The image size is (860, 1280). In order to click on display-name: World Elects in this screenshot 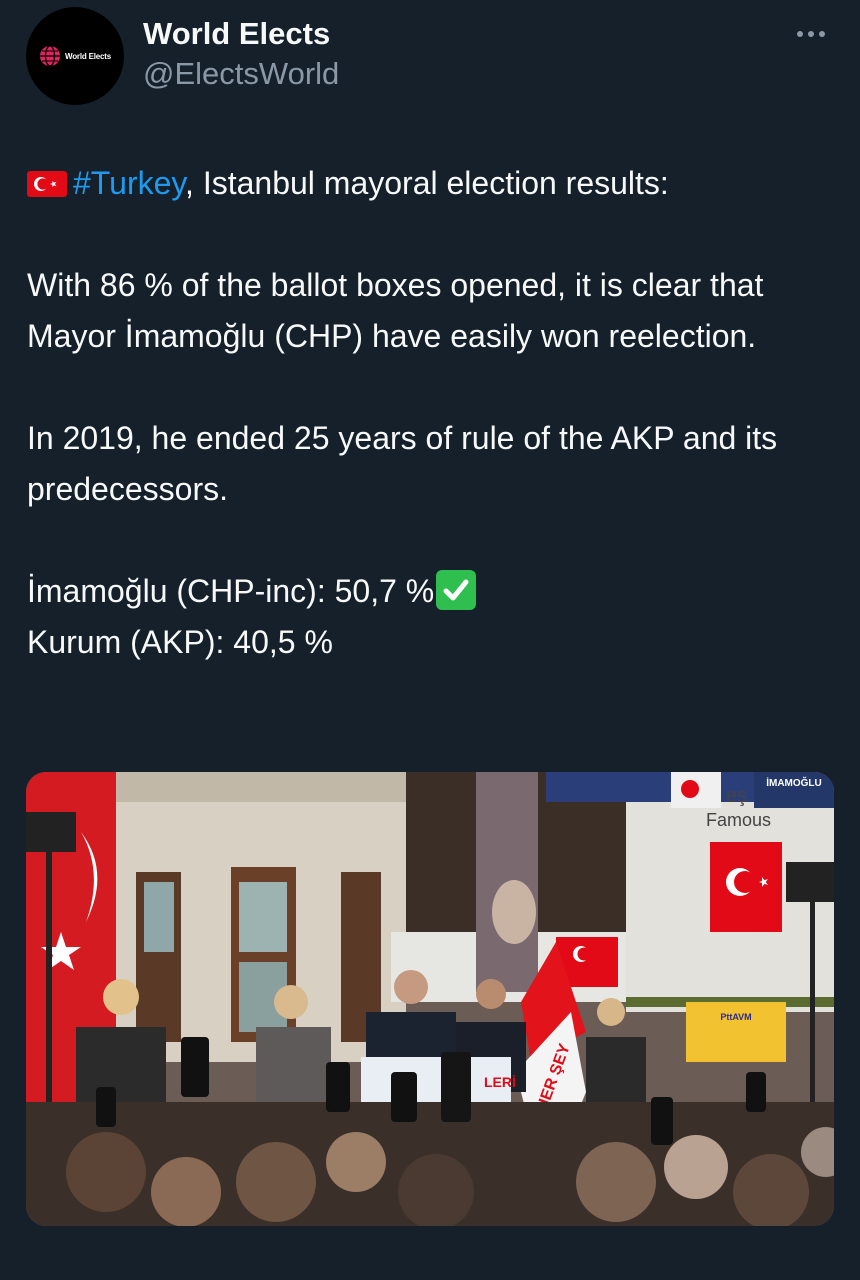, I will do `click(236, 34)`.